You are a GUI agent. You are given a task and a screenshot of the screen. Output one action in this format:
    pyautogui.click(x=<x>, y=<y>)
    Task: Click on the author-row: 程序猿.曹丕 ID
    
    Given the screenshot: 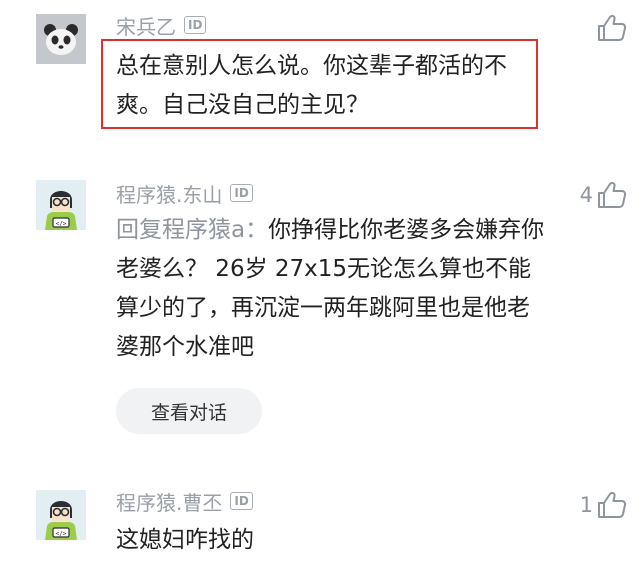 What is the action you would take?
    pyautogui.click(x=184, y=501)
    